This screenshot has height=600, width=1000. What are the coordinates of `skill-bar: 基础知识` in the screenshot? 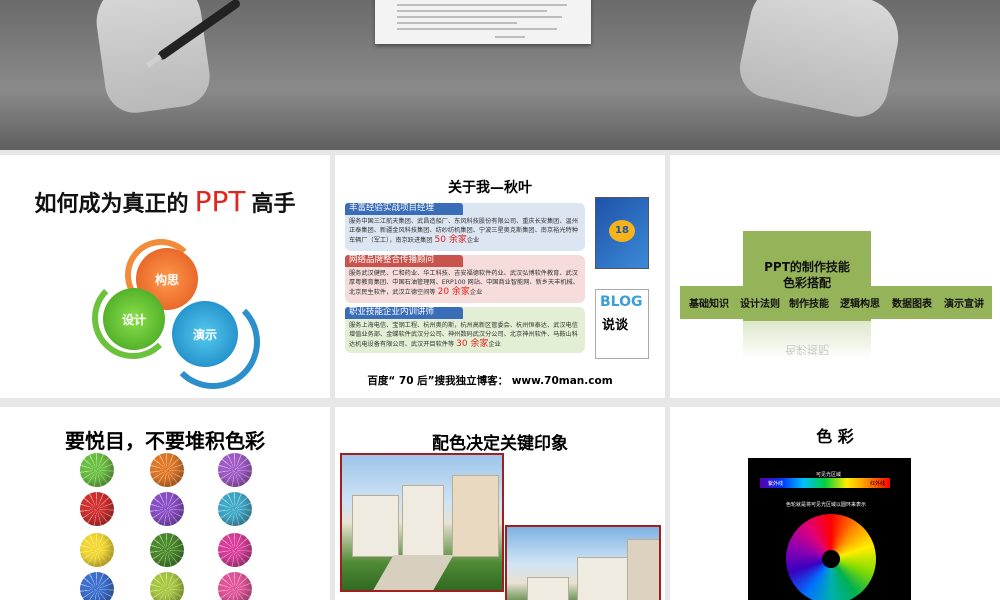 It's located at (709, 302).